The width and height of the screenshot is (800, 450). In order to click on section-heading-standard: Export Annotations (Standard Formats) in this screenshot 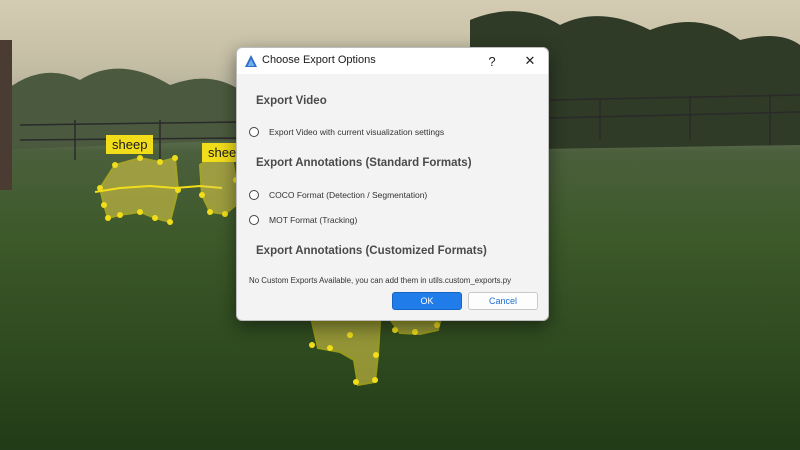, I will do `click(364, 163)`.